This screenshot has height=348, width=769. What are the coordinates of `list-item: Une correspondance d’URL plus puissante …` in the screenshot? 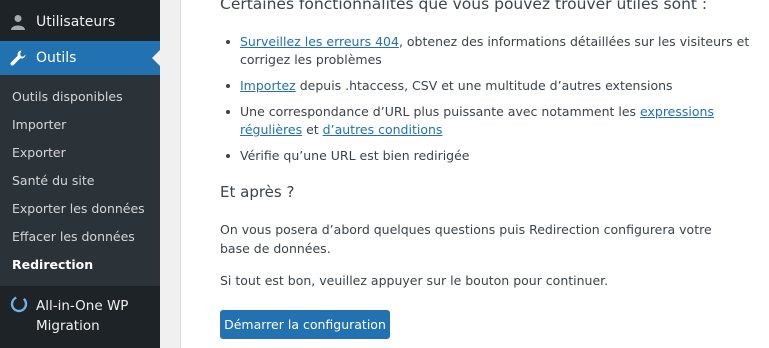 It's located at (486, 121).